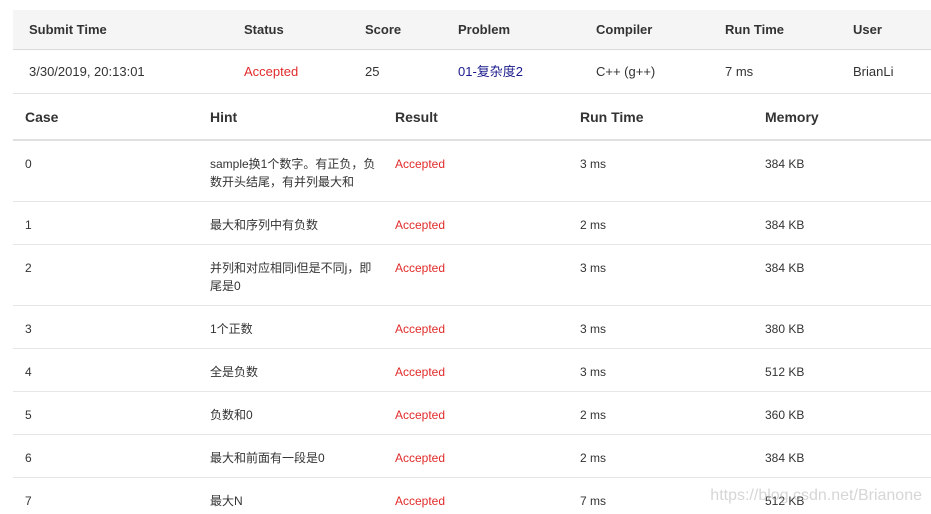 Image resolution: width=931 pixels, height=514 pixels. I want to click on score: 25, so click(372, 71).